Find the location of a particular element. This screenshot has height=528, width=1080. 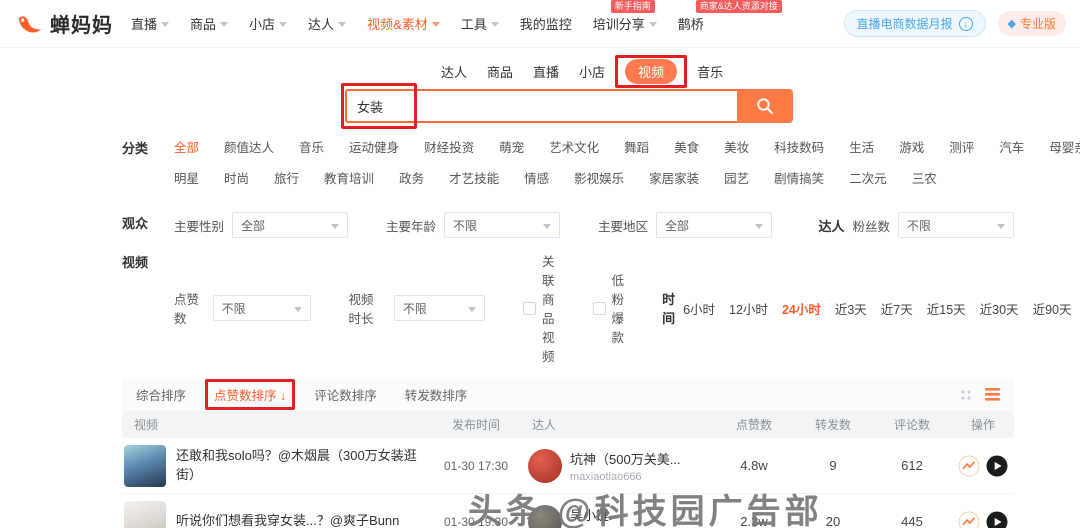

sort-bar: 综合排序 点赞数排序 ↓ 评论数排序 转发数排序 is located at coordinates (568, 394).